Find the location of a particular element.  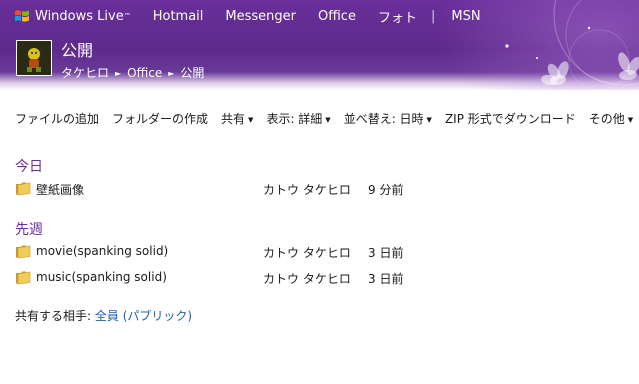

folder-title-block: 公開 タケヒロ ► Office ► 公開 is located at coordinates (132, 60).